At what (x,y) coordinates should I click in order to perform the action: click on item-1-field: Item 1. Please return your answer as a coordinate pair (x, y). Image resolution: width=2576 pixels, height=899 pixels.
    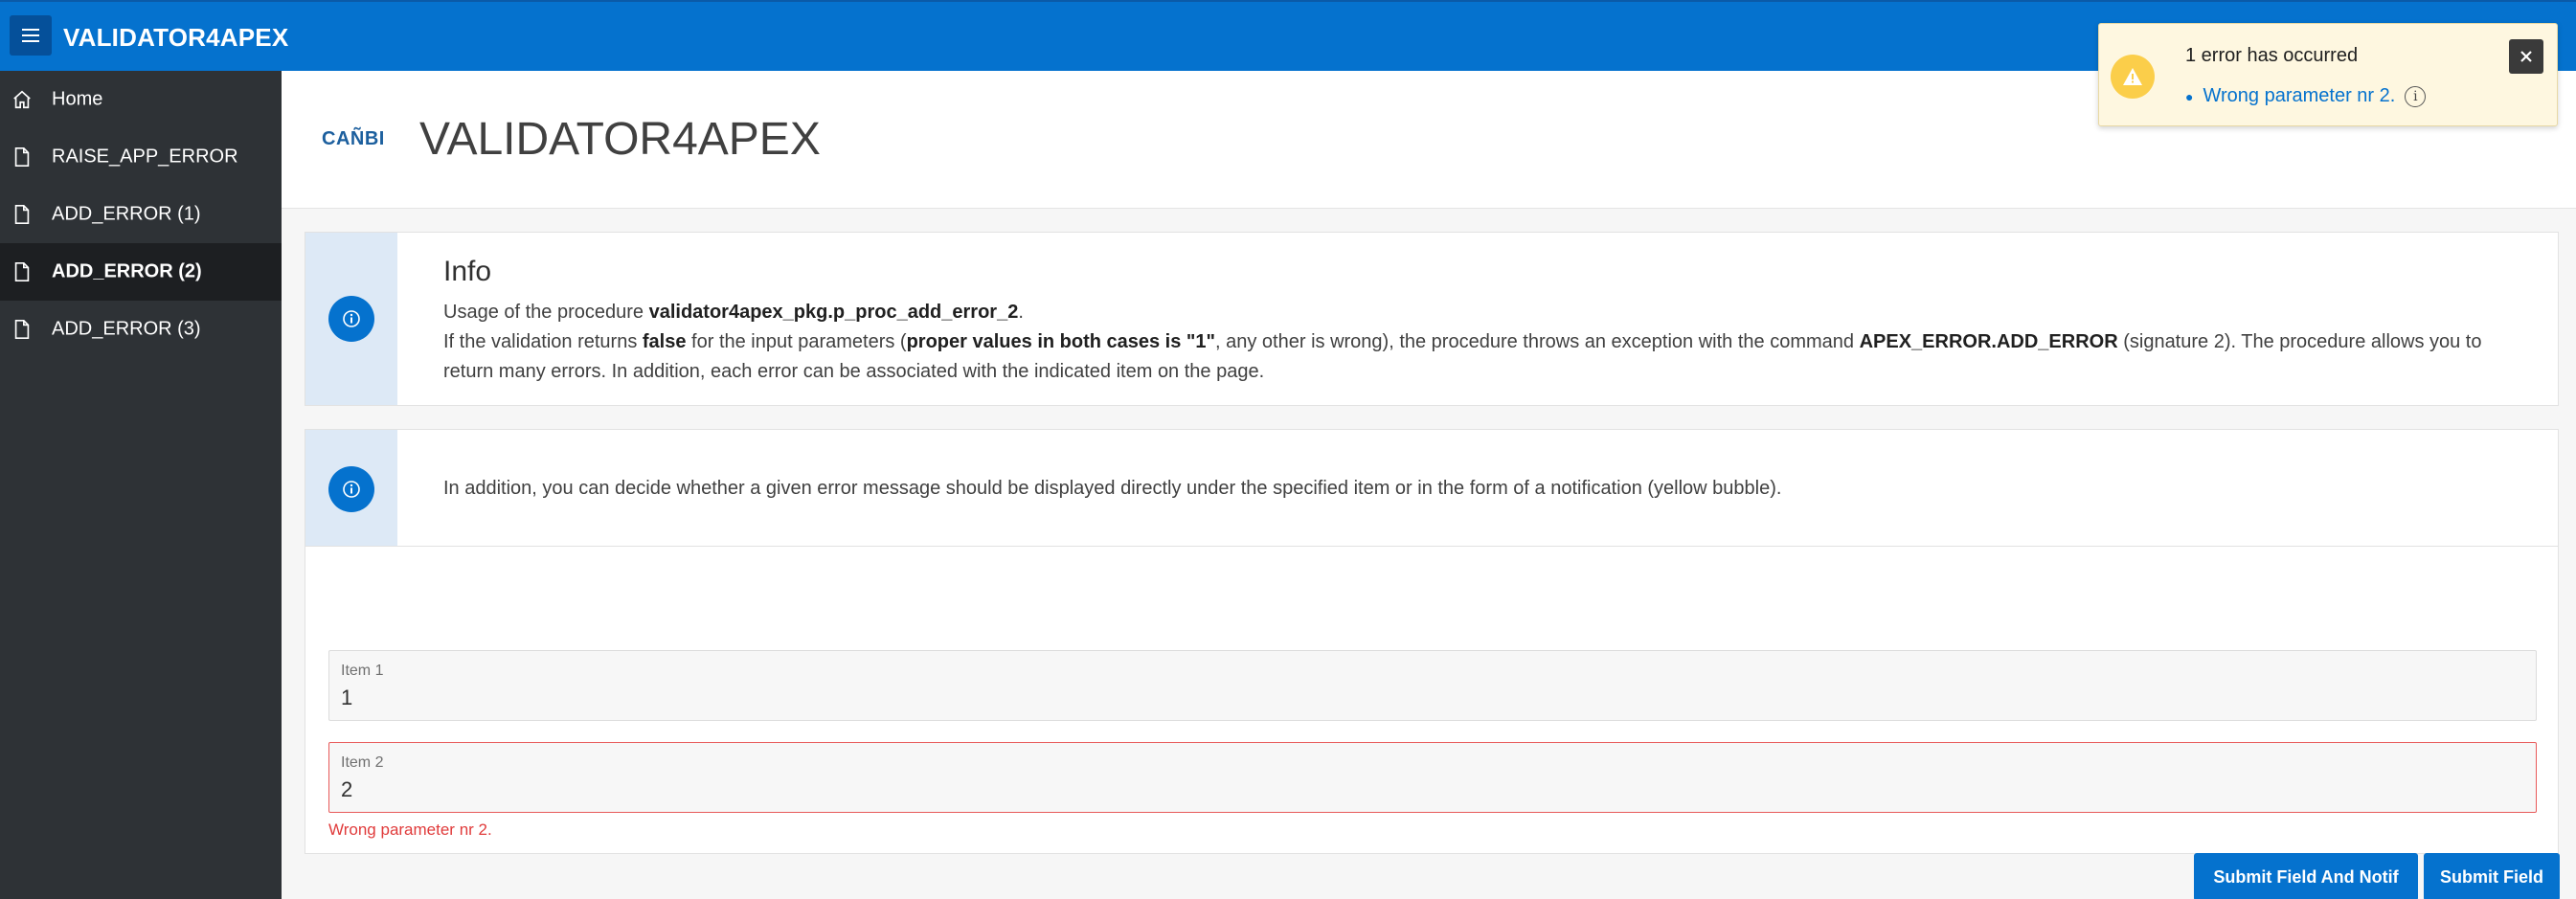
    Looking at the image, I should click on (1432, 685).